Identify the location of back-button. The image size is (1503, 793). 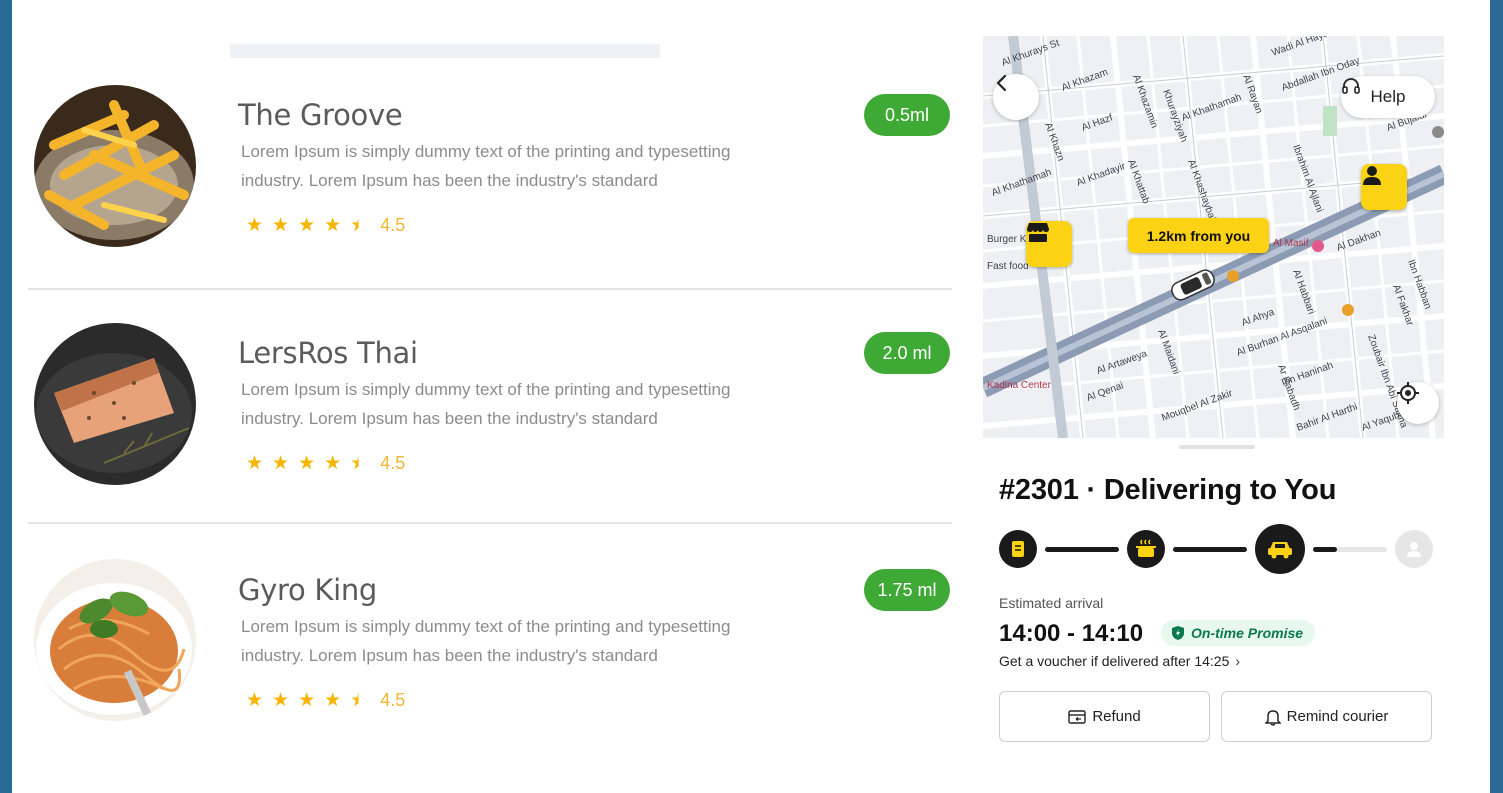
(1016, 97).